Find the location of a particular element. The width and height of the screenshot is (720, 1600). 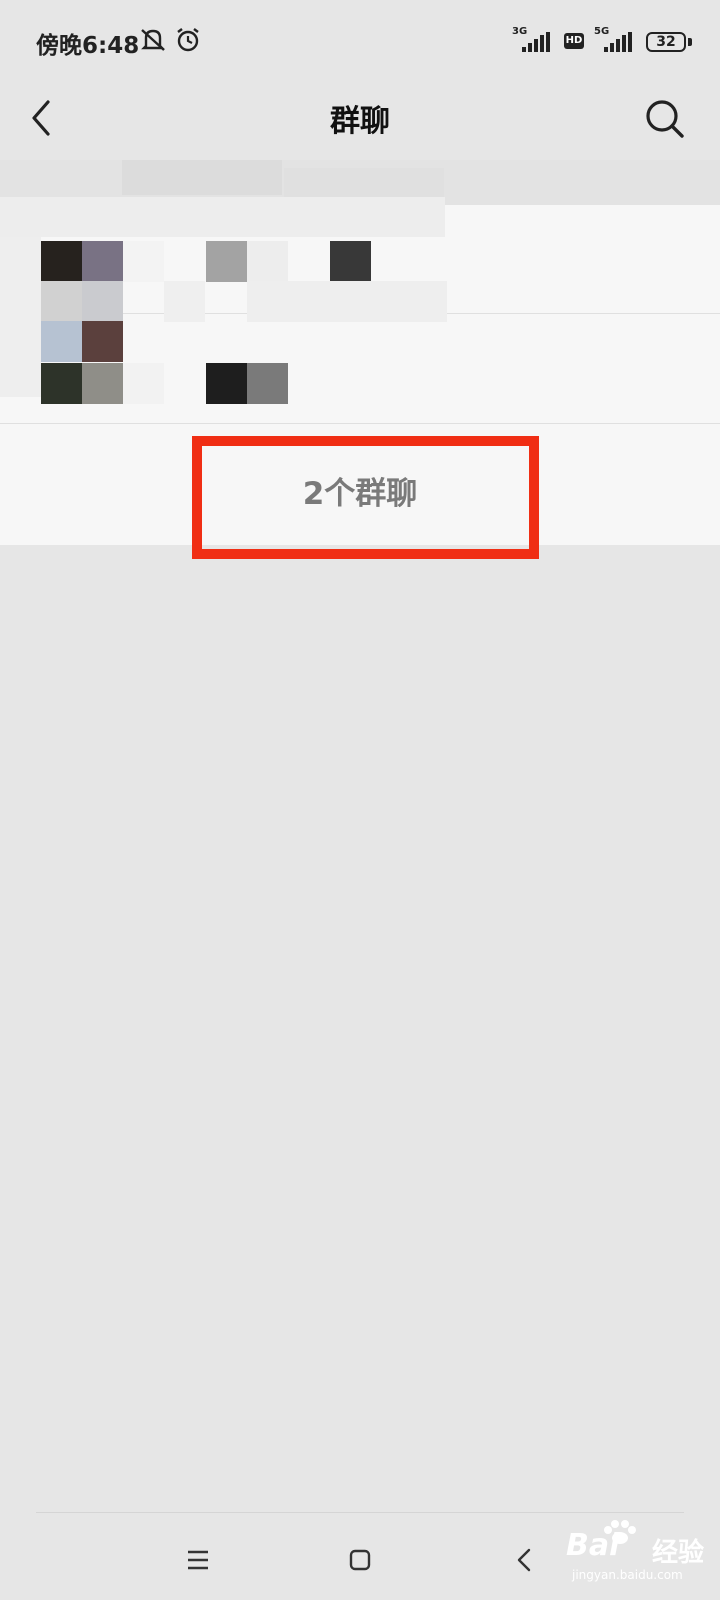

hd-badge: HD is located at coordinates (574, 41).